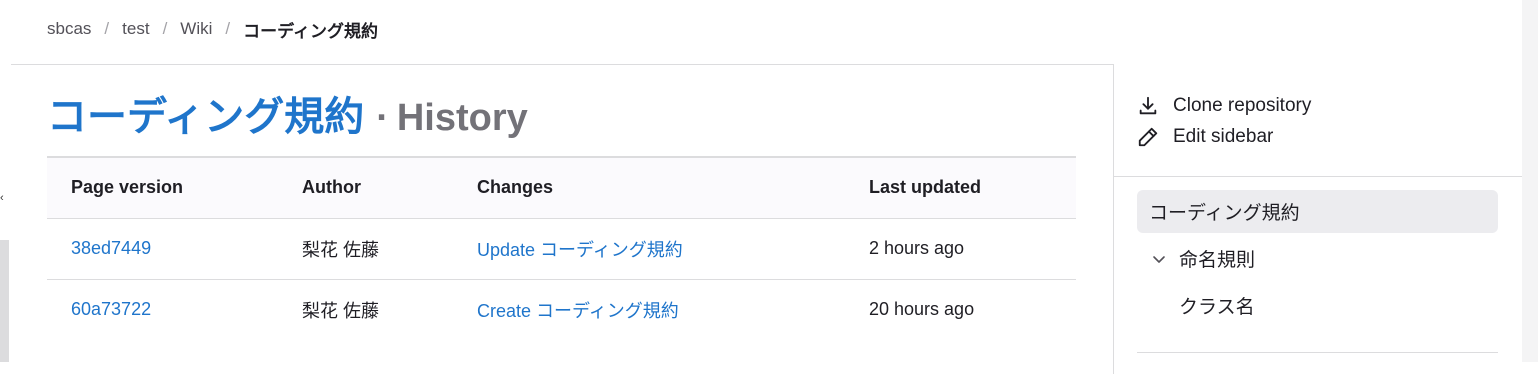 The image size is (1538, 374). Describe the element at coordinates (1317, 352) in the screenshot. I see `sidebar-bottom-divider` at that location.